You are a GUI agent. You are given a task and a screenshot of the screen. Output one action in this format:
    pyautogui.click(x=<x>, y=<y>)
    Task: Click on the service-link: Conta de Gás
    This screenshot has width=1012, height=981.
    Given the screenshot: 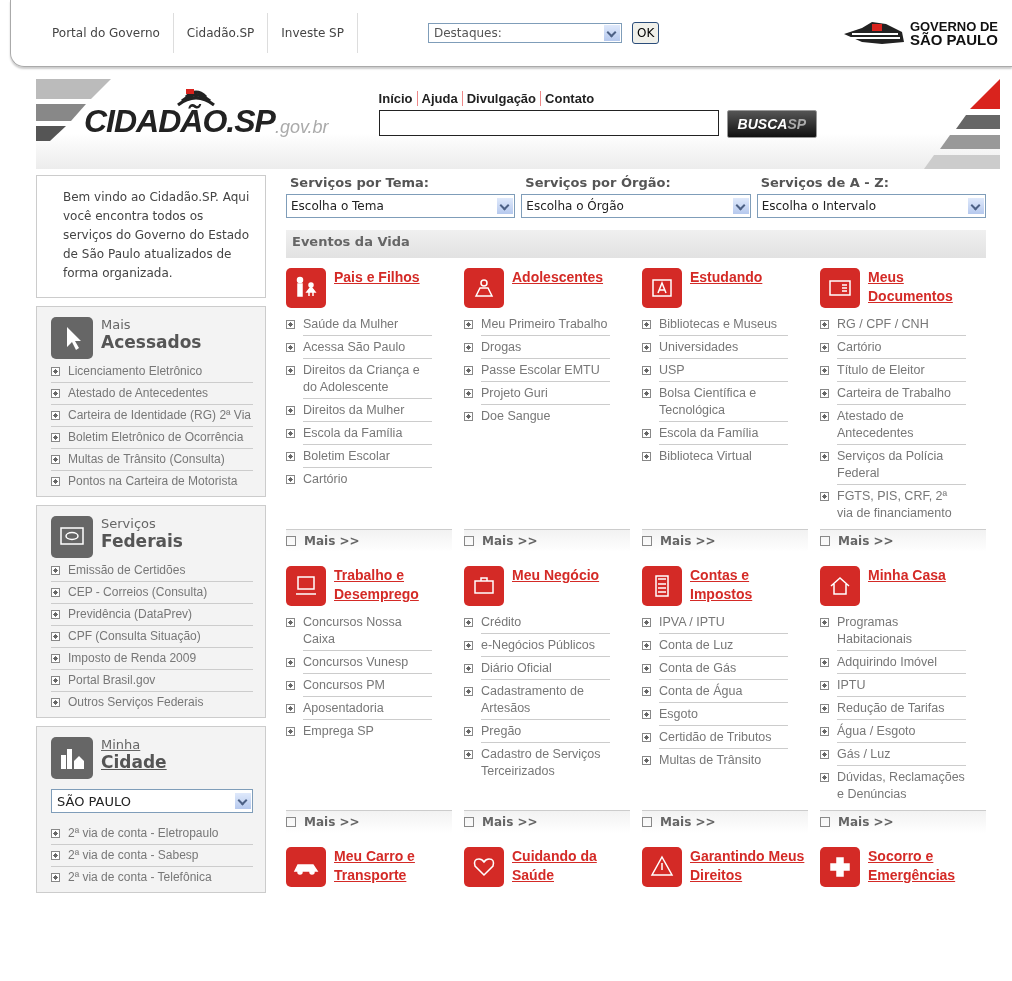 What is the action you would take?
    pyautogui.click(x=723, y=670)
    